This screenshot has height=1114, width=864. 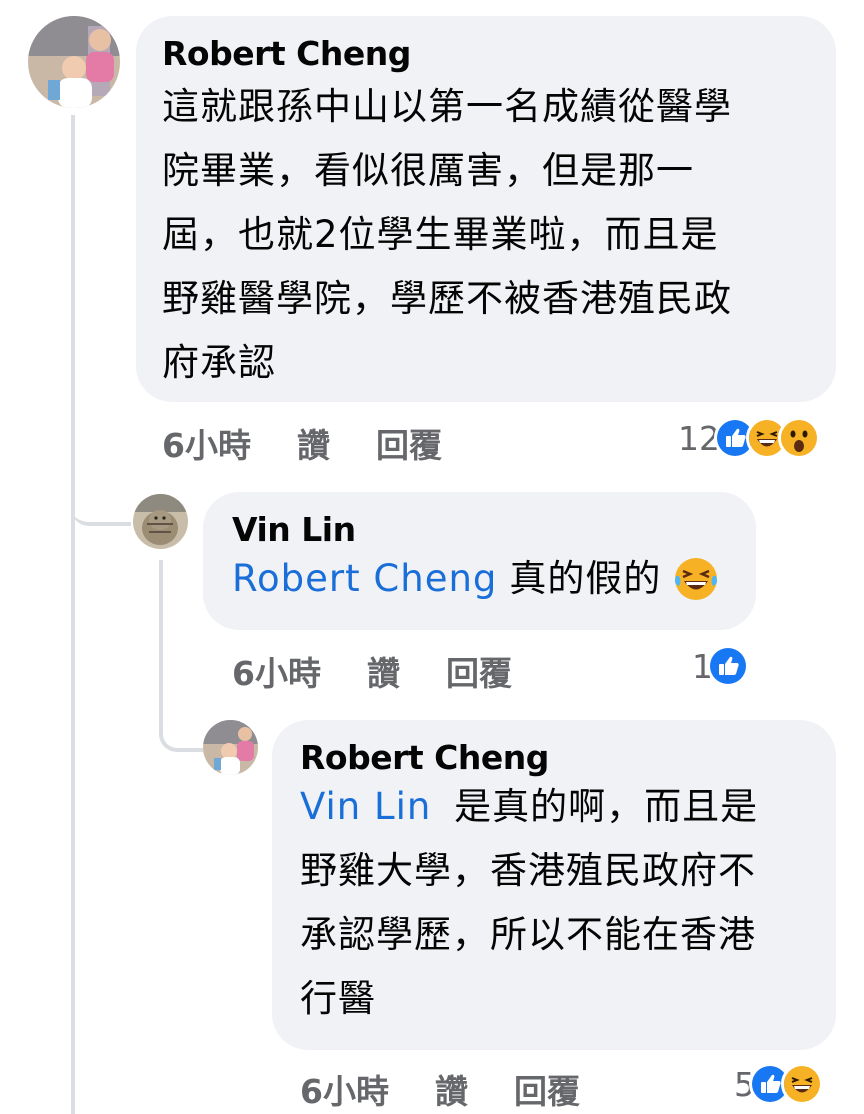 What do you see at coordinates (428, 170) in the screenshot?
I see `comment-text-line: 院畢業，看似很厲害，但是那一` at bounding box center [428, 170].